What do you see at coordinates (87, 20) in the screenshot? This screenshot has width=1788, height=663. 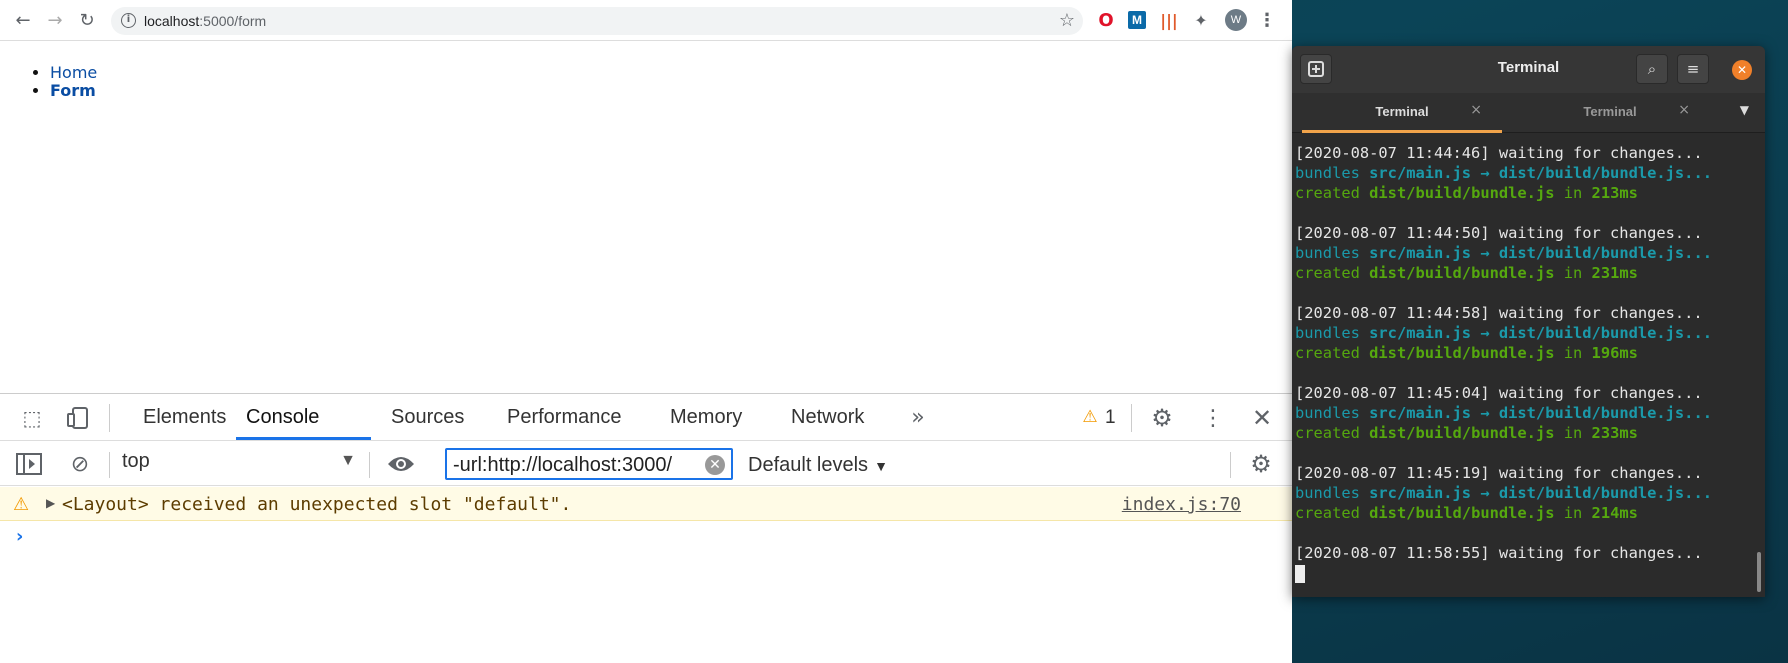 I see `reload-icon: ↻` at bounding box center [87, 20].